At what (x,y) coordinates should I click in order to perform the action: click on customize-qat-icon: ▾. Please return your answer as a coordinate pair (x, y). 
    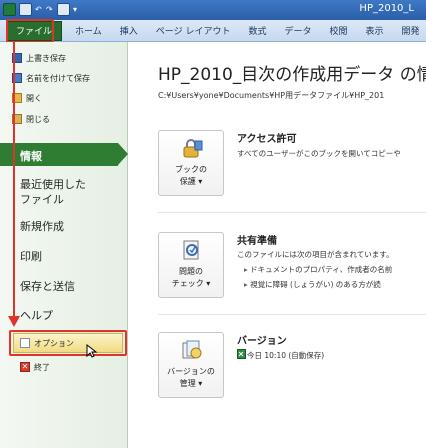
    Looking at the image, I should click on (77, 9).